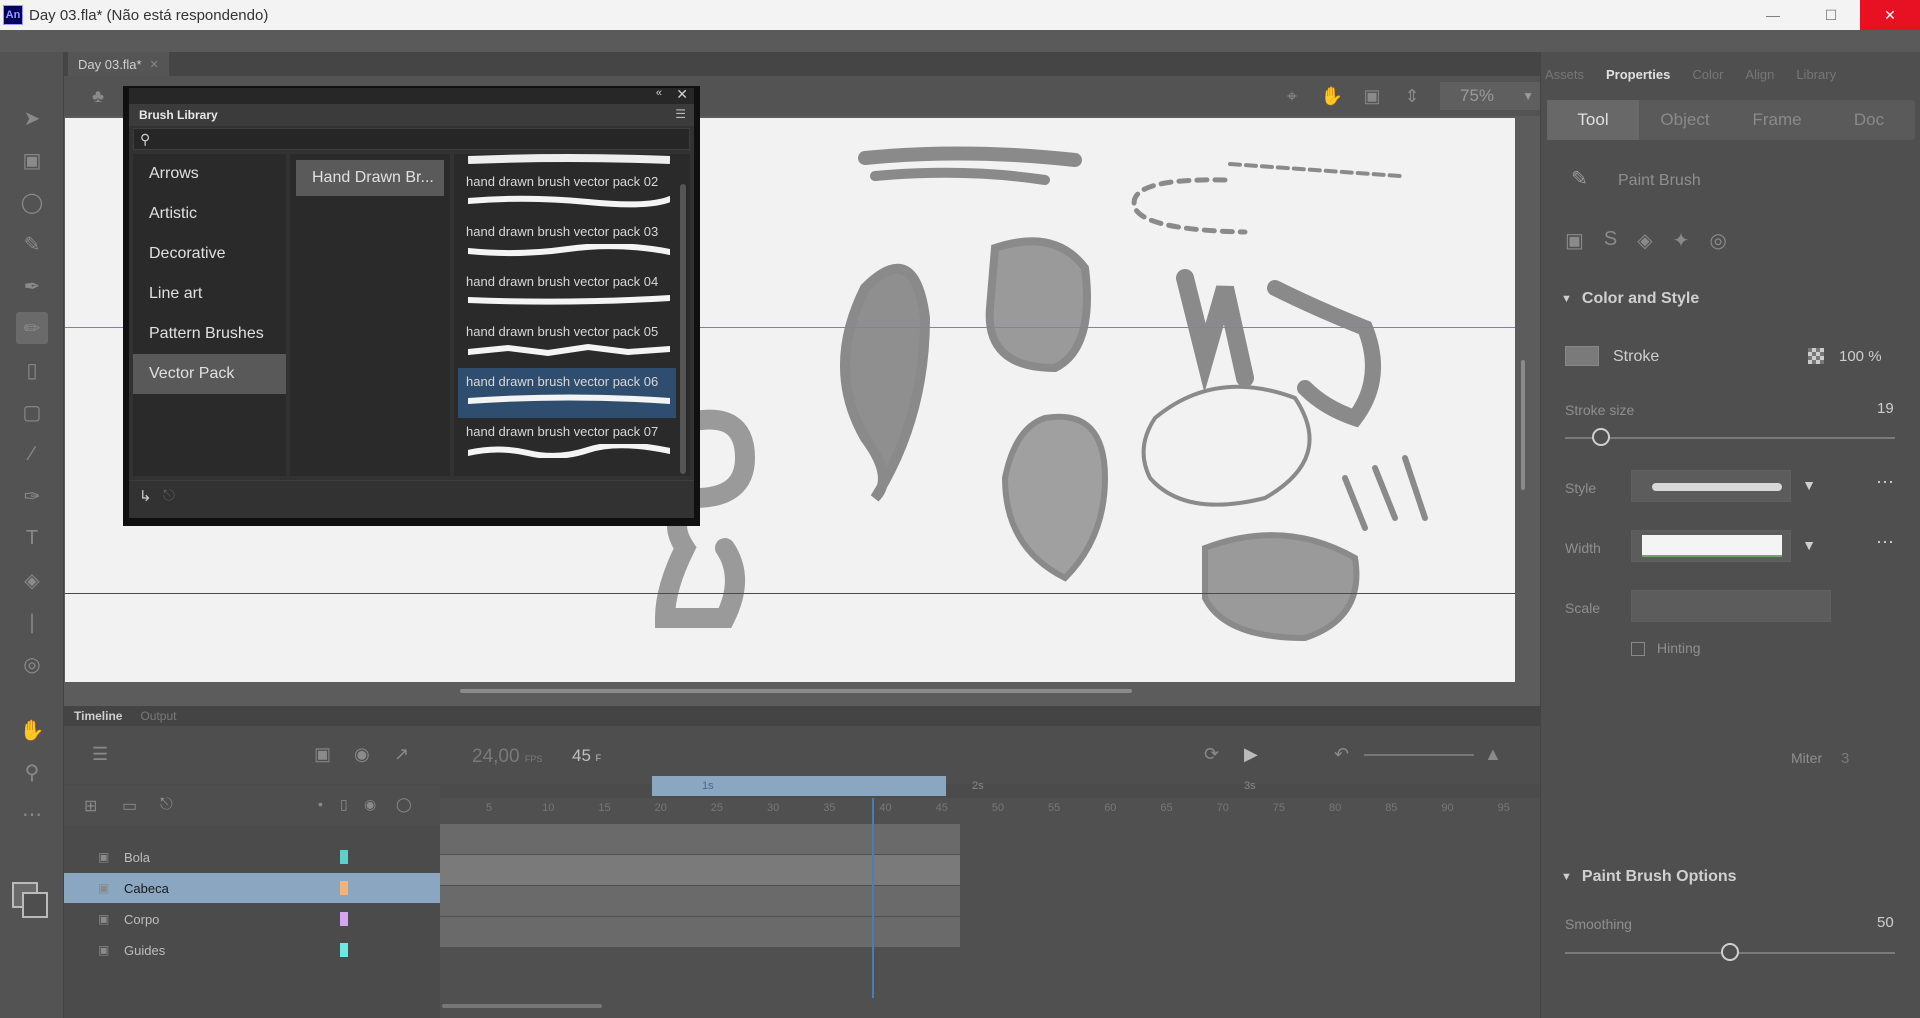 The image size is (1920, 1018). Describe the element at coordinates (1412, 96) in the screenshot. I see `fit-stage-icon: ⇕` at that location.